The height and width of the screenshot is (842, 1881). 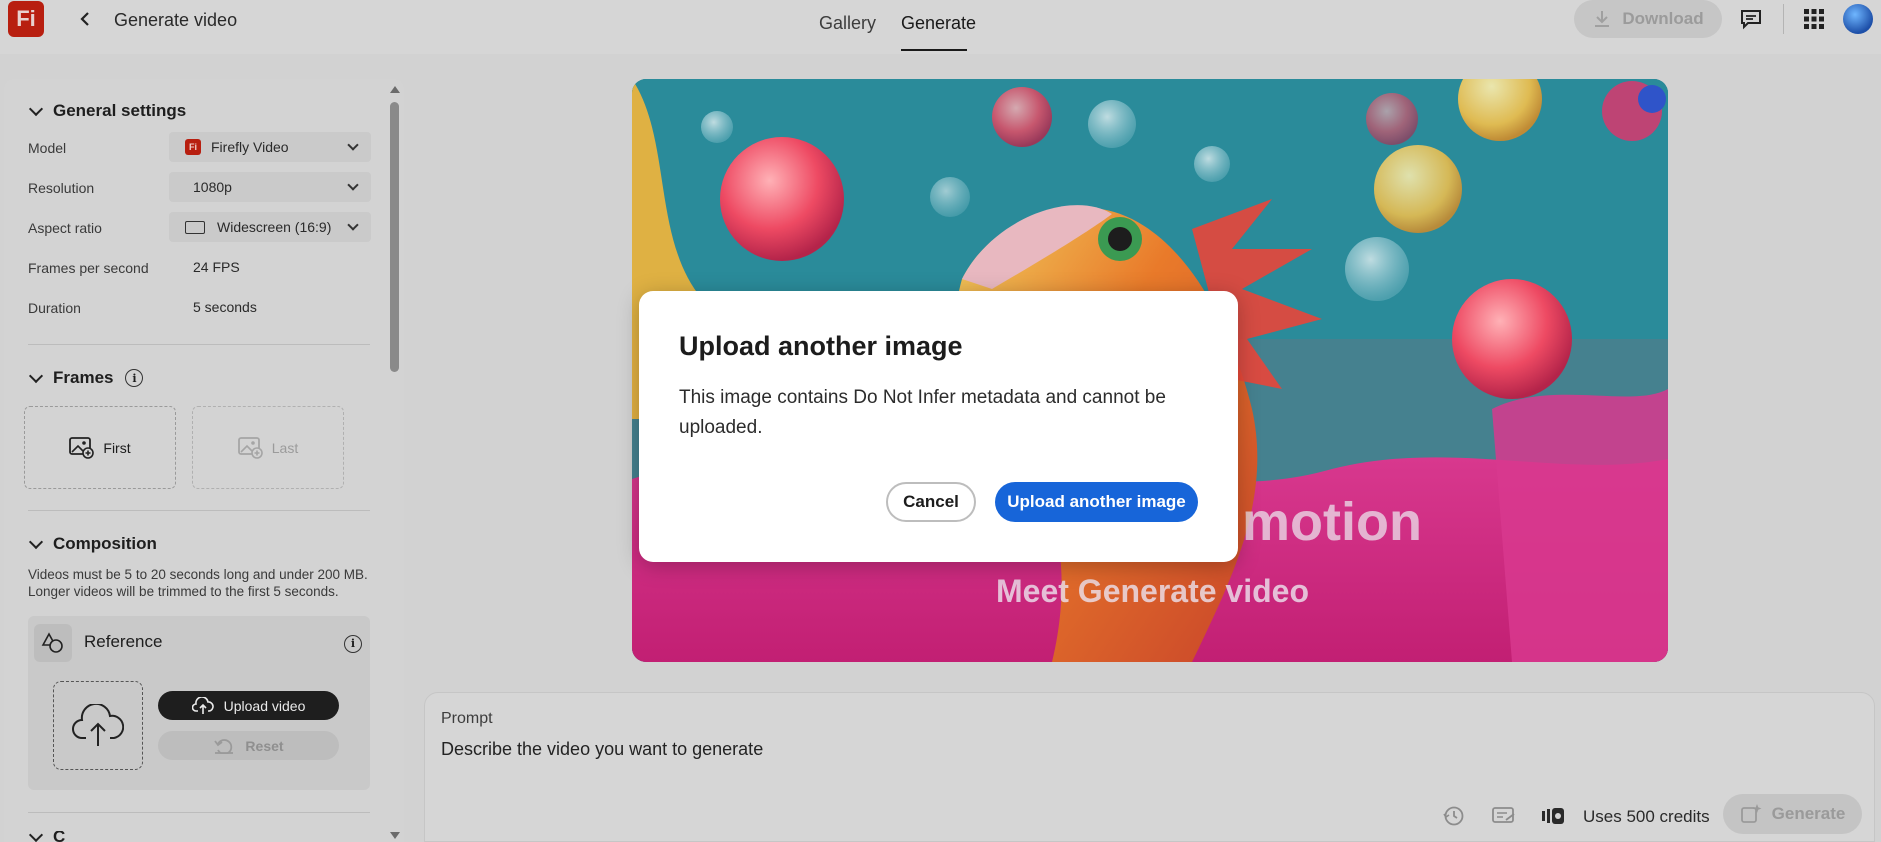 What do you see at coordinates (1096, 502) in the screenshot?
I see `upload-another-image-button: Upload another image` at bounding box center [1096, 502].